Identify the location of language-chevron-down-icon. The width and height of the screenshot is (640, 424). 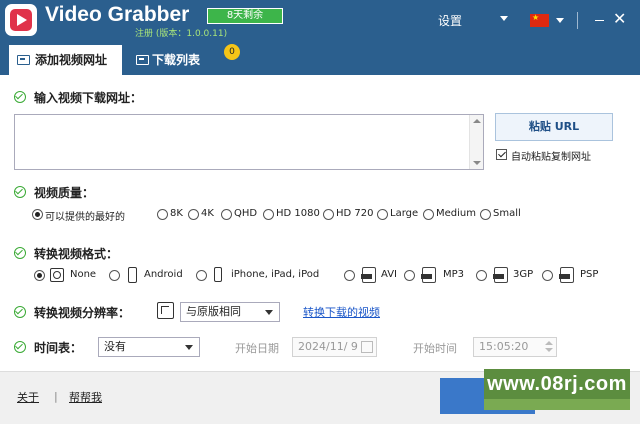
(560, 20).